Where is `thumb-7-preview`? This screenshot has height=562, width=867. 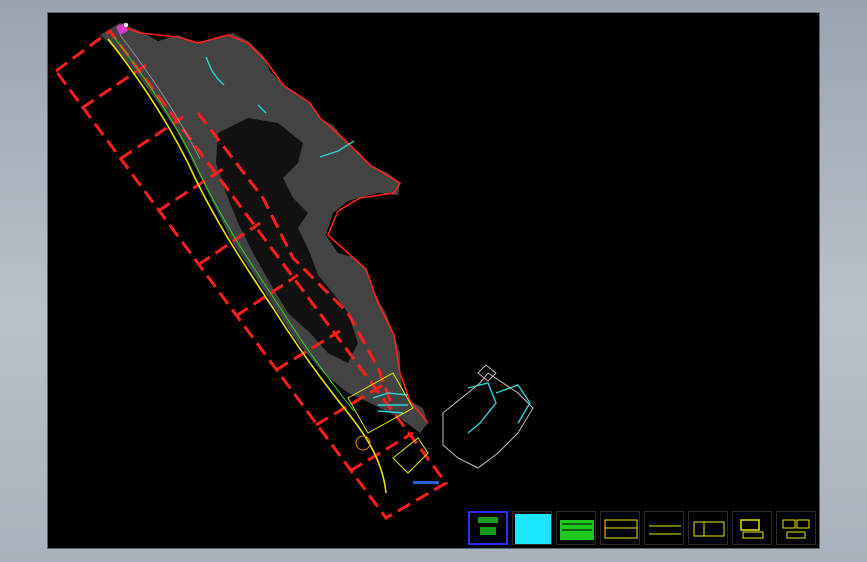
thumb-7-preview is located at coordinates (752, 529).